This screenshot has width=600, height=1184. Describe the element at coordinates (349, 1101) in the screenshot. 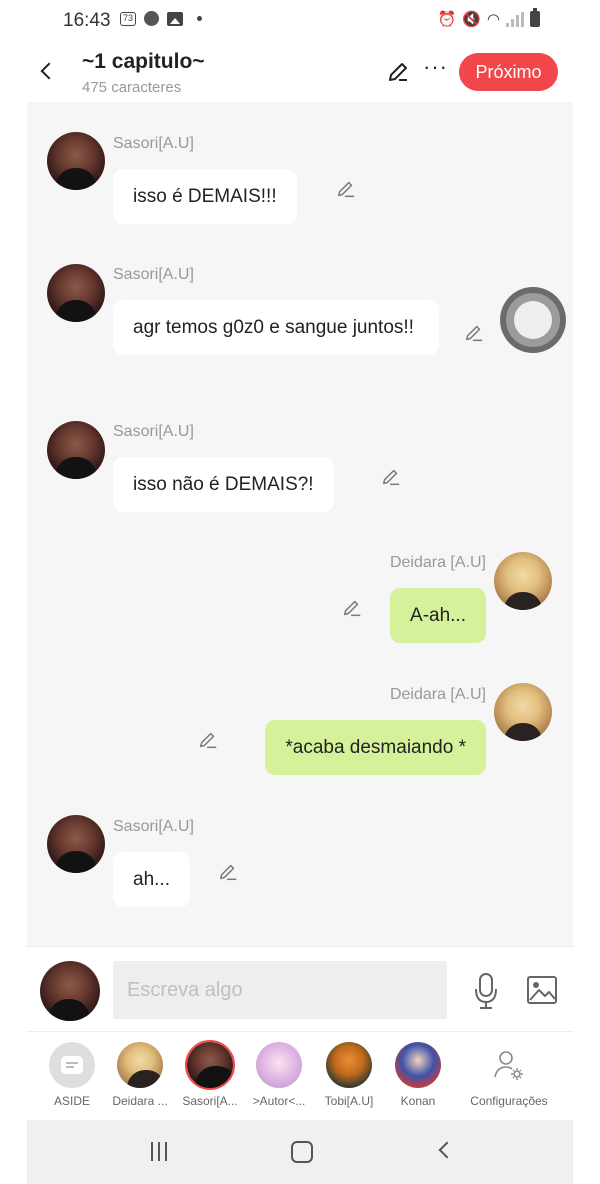

I see `character-label: Tobi[A.U]` at that location.